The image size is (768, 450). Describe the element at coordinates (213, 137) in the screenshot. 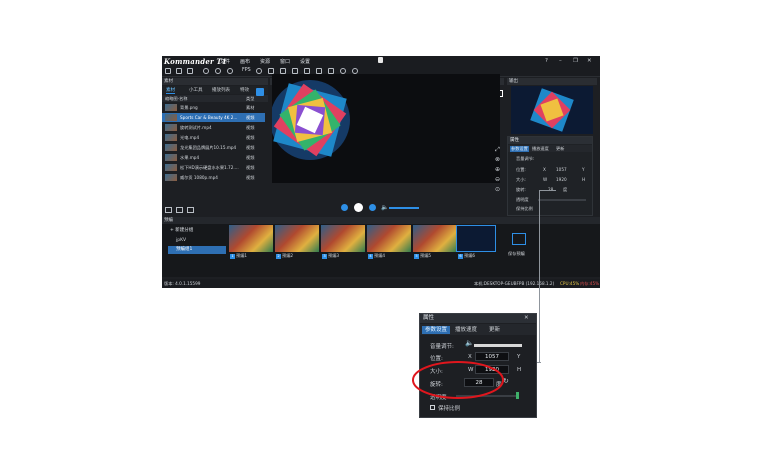

I see `list-item: 光电.mp4 视频` at that location.